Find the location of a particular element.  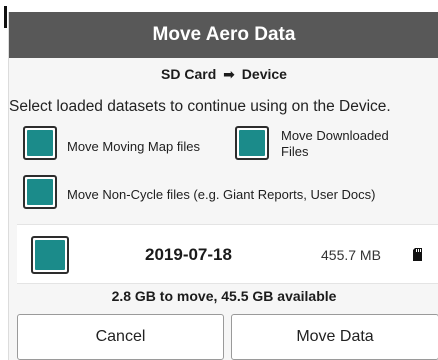

dataset-checkbox is located at coordinates (50, 255).